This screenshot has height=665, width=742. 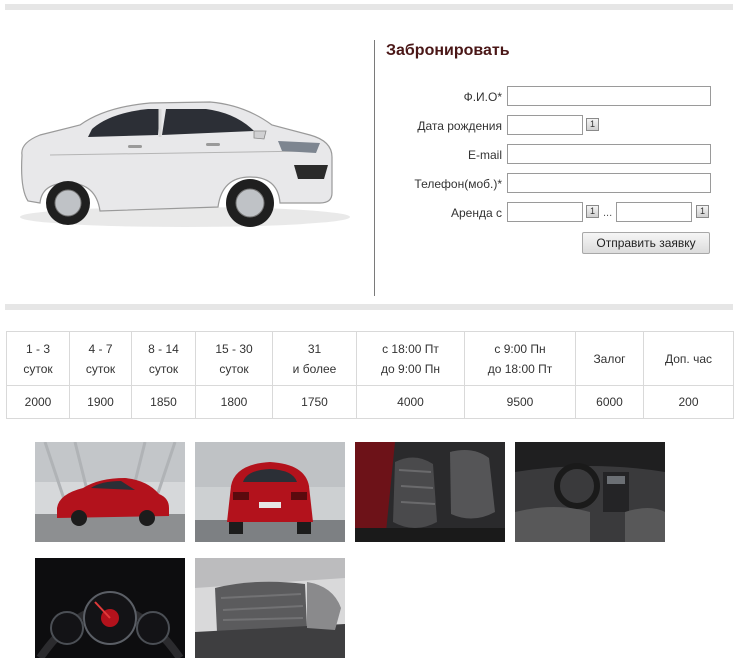 What do you see at coordinates (520, 358) in the screenshot?
I see `price-header-cell: с 9:00 Пн до 18:00 Пт` at bounding box center [520, 358].